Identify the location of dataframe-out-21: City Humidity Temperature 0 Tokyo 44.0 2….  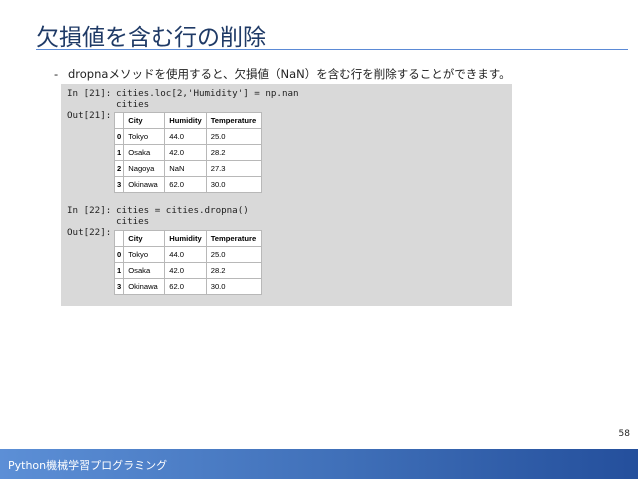
(187, 152).